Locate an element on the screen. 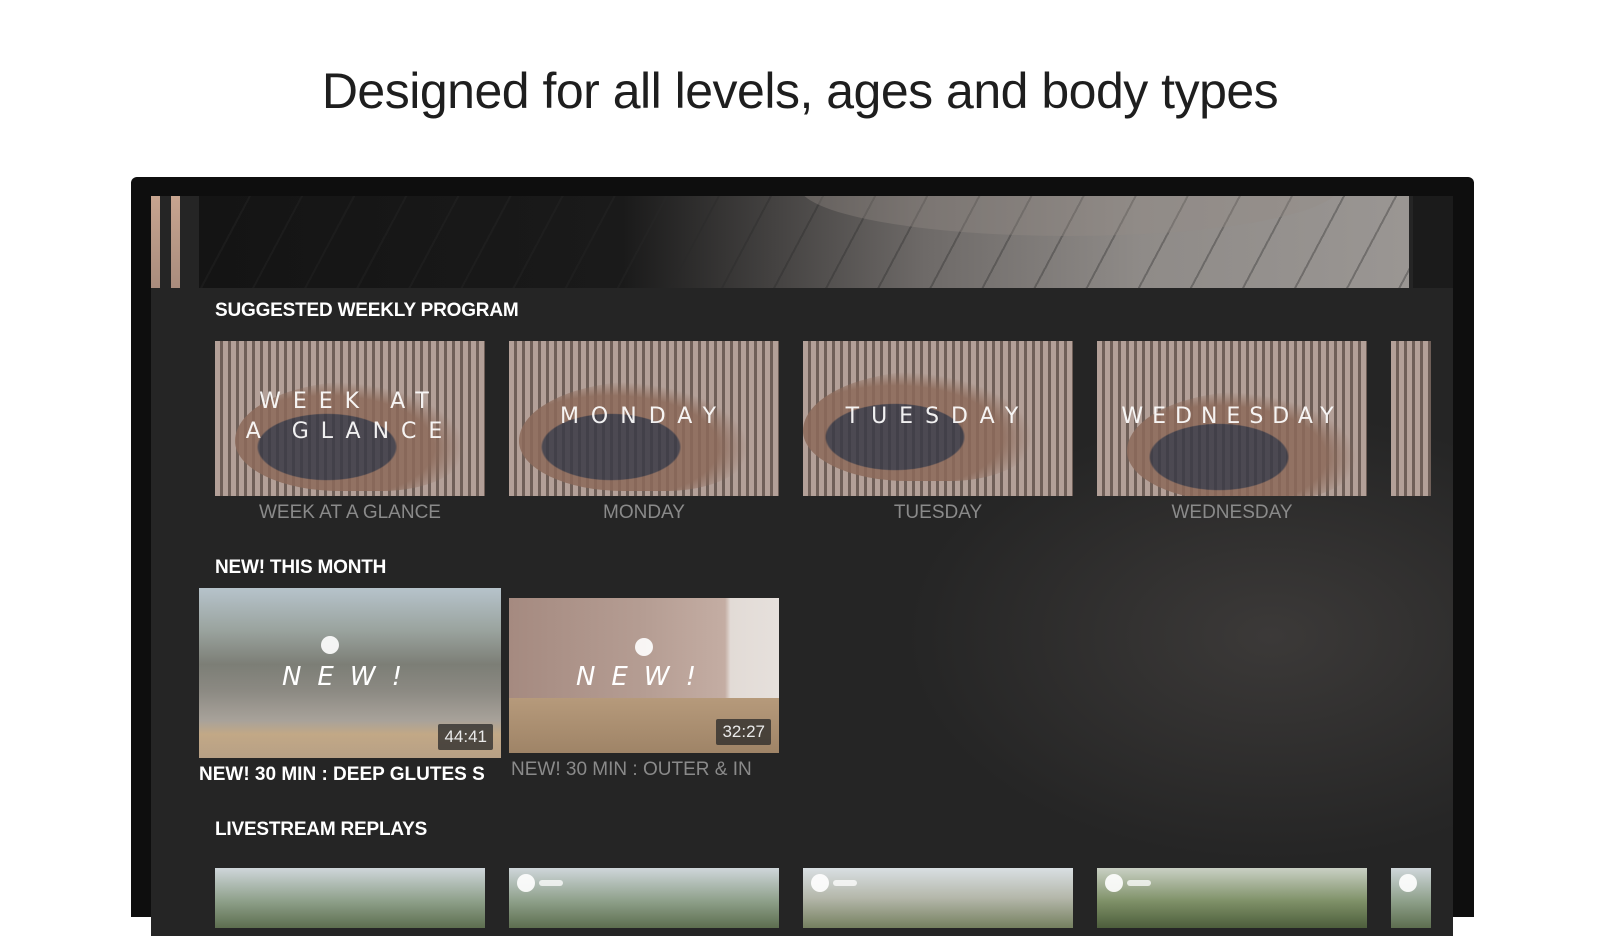  nav-rail-marks is located at coordinates (168, 242).